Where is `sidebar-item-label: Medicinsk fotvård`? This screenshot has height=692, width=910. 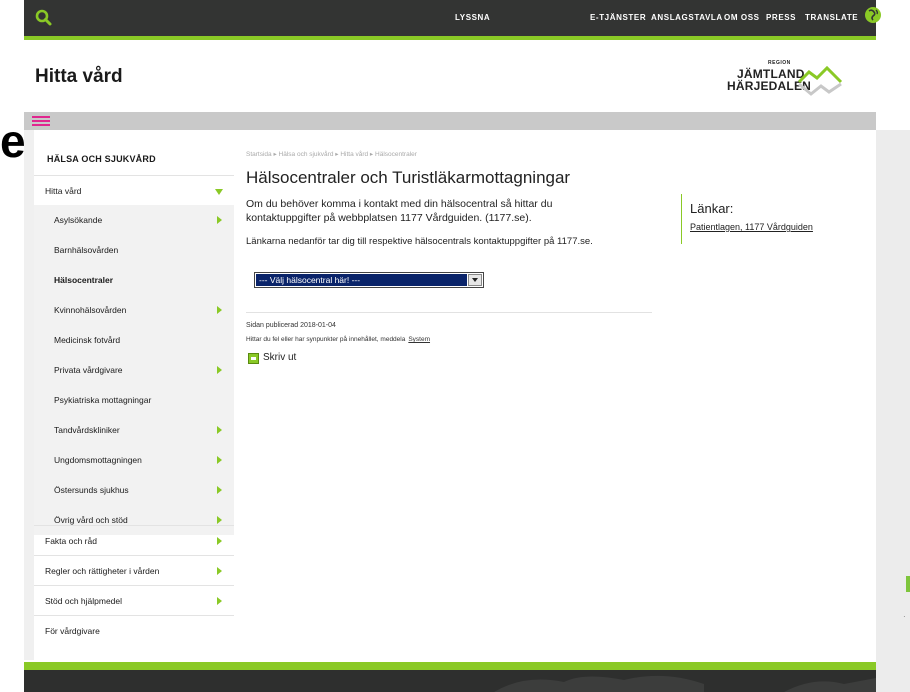
sidebar-item-label: Medicinsk fotvård is located at coordinates (87, 340).